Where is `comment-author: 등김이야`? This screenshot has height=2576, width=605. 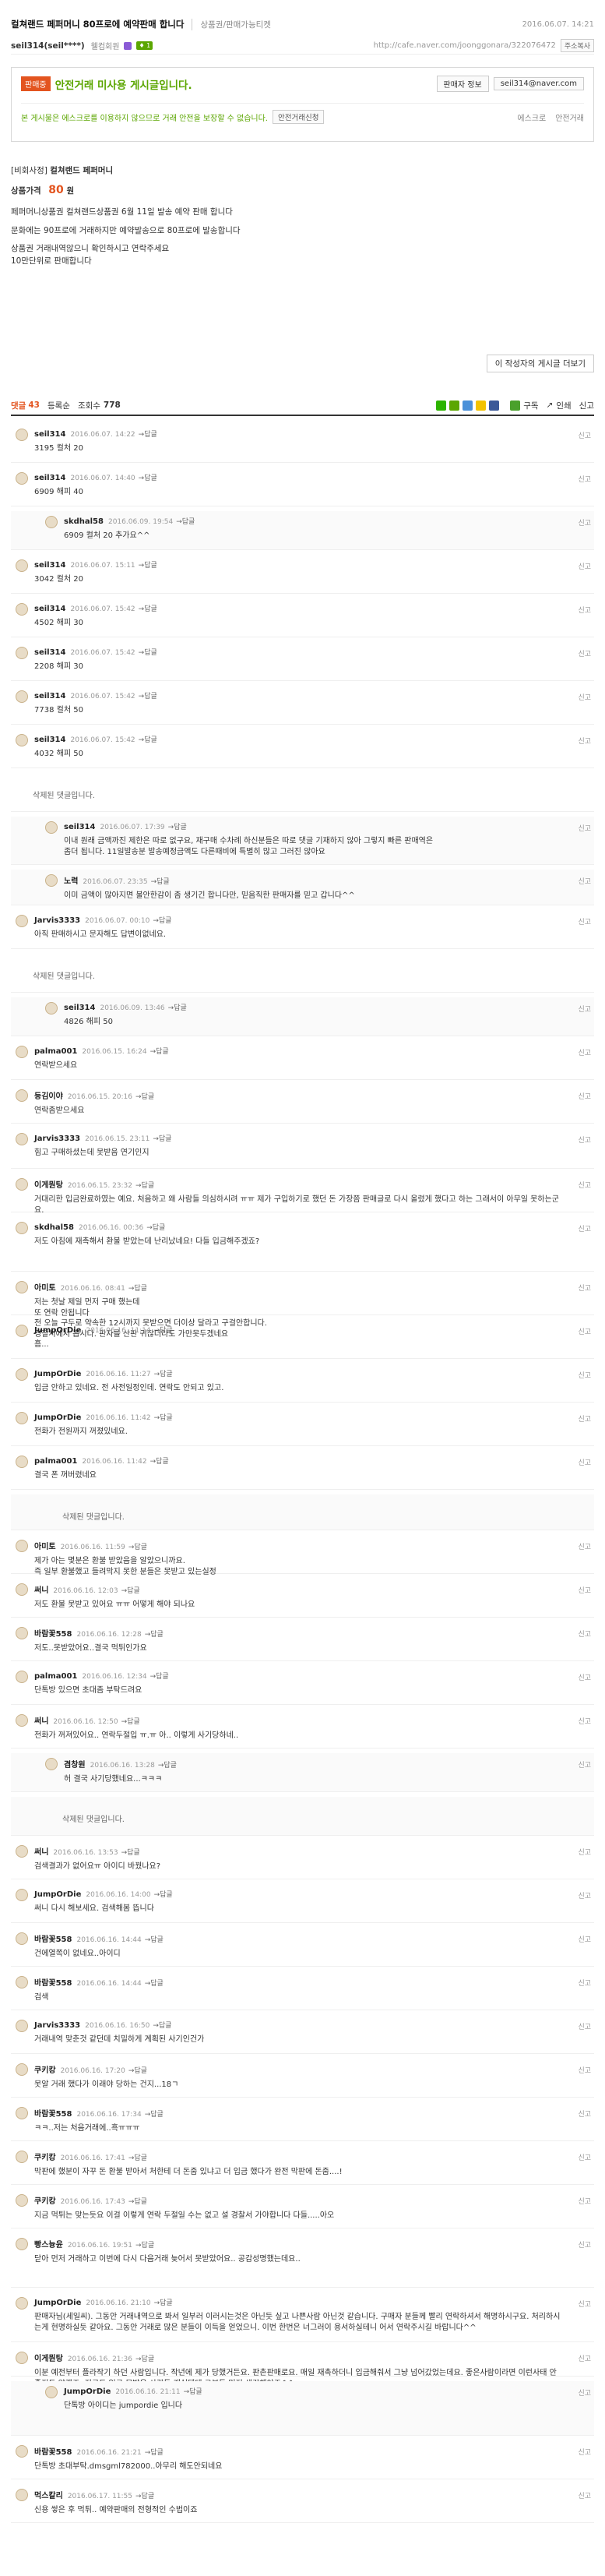 comment-author: 등김이야 is located at coordinates (48, 1096).